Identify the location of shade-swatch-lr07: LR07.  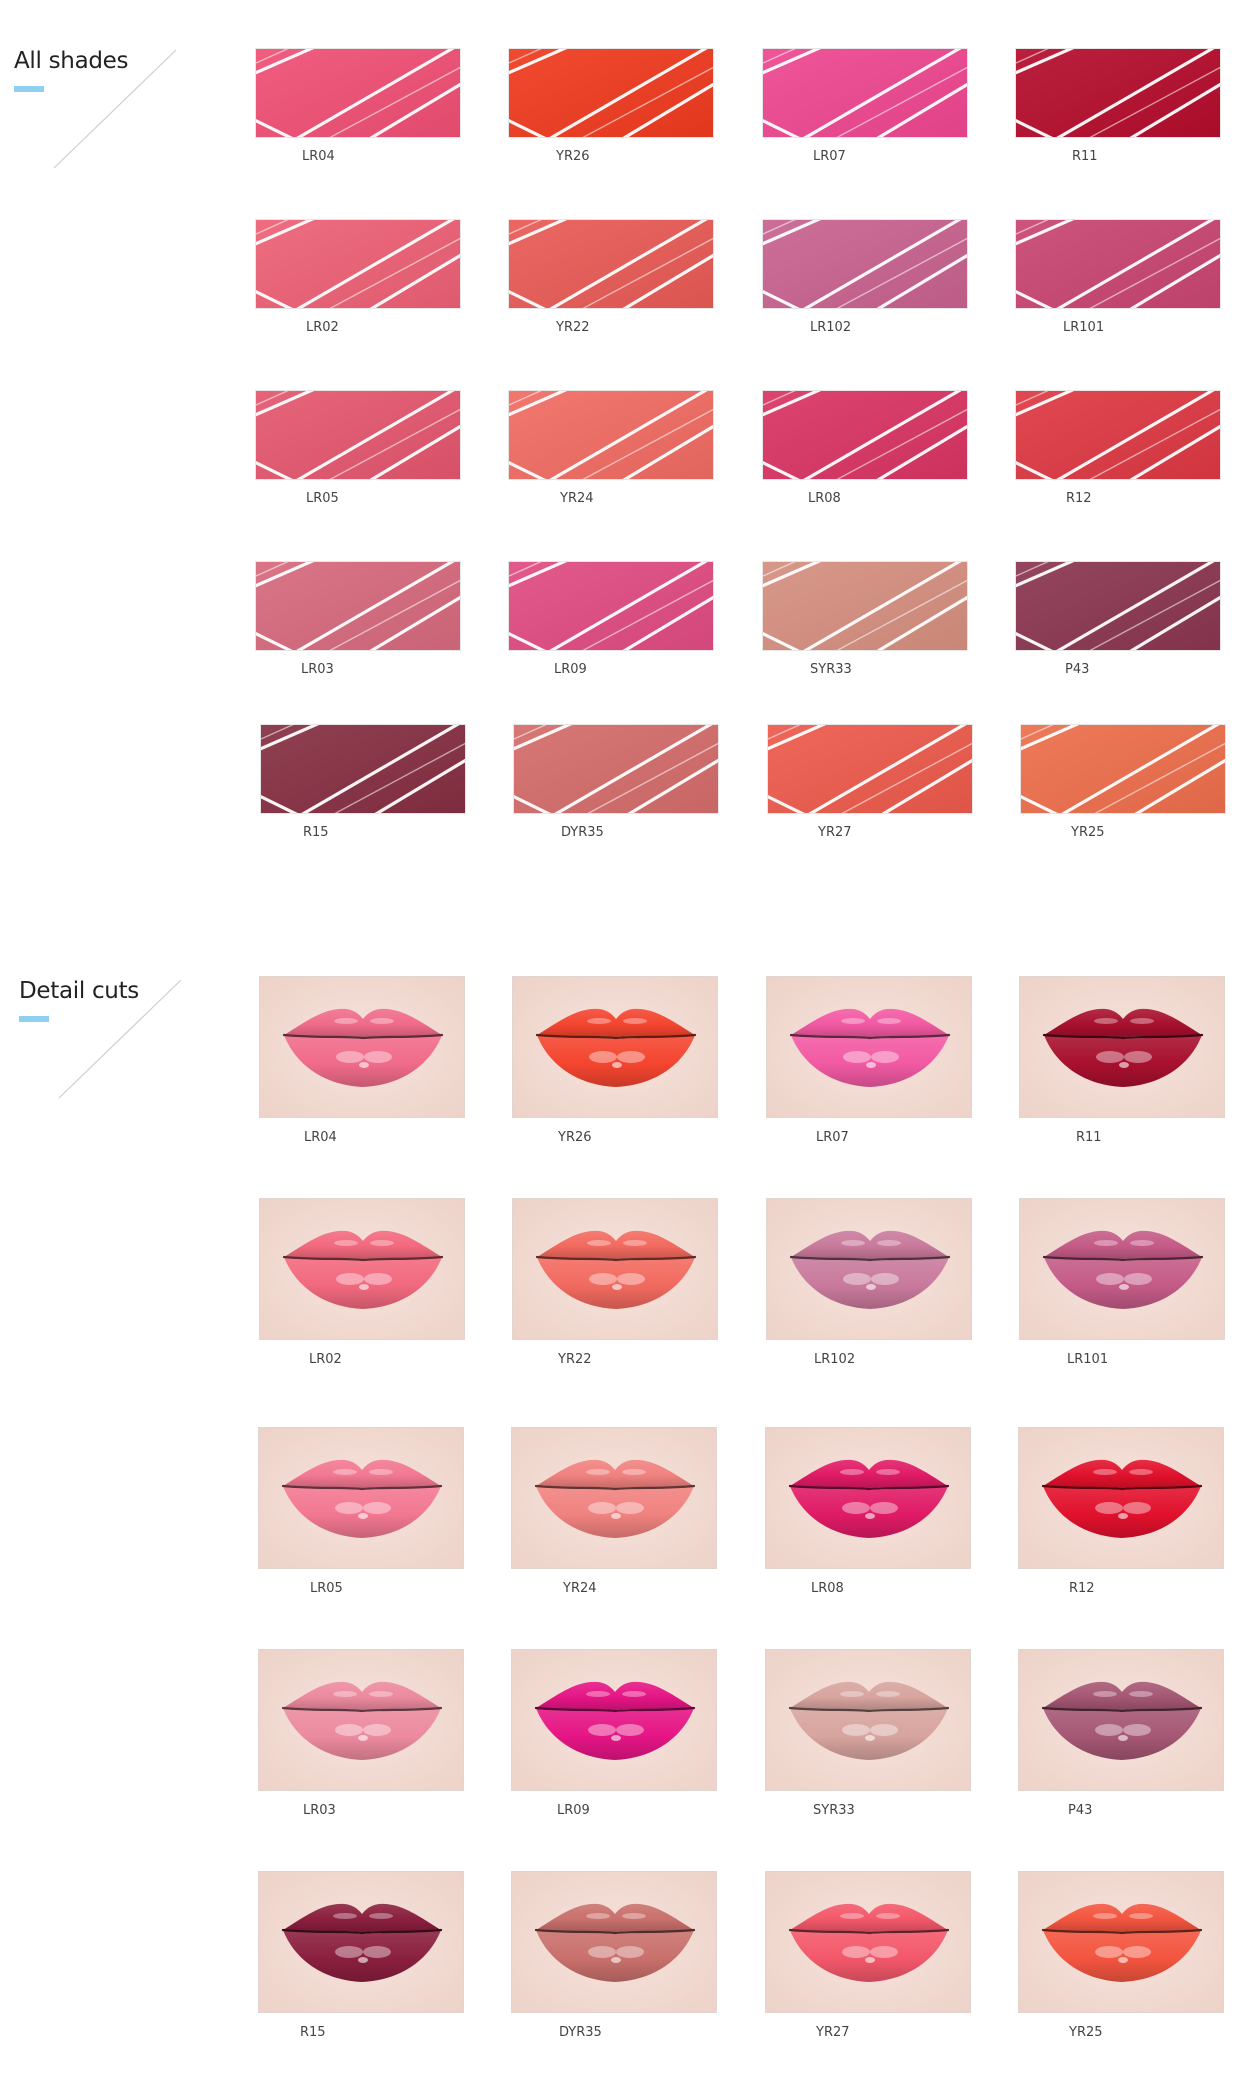
(865, 106).